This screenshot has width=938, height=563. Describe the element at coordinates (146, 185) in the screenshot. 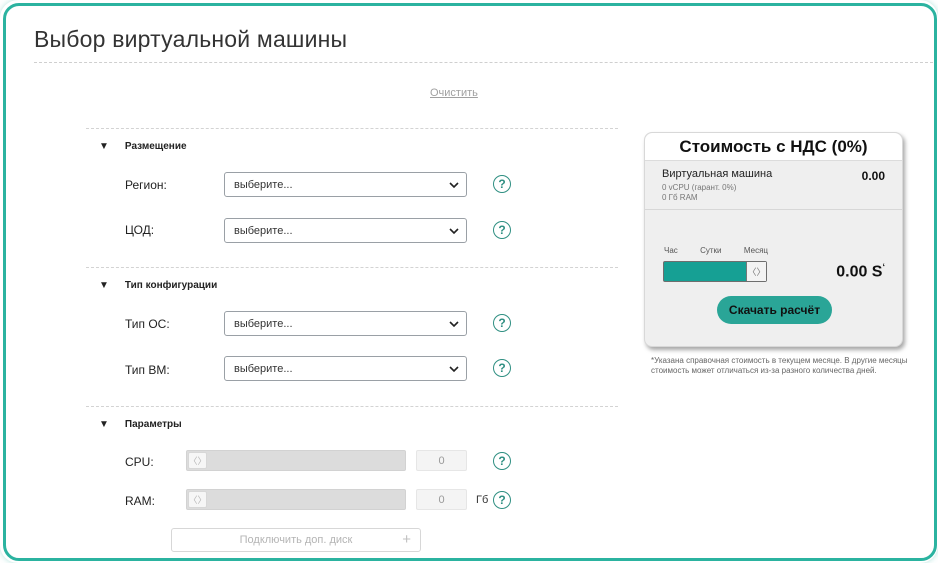

I see `region-label: Регион:` at that location.